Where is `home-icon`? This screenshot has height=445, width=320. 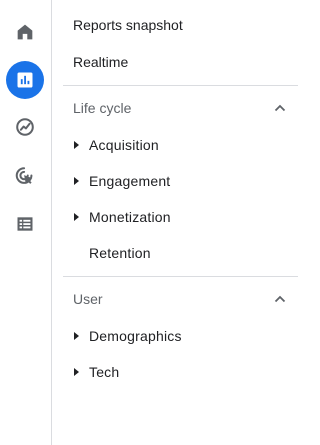 home-icon is located at coordinates (25, 32).